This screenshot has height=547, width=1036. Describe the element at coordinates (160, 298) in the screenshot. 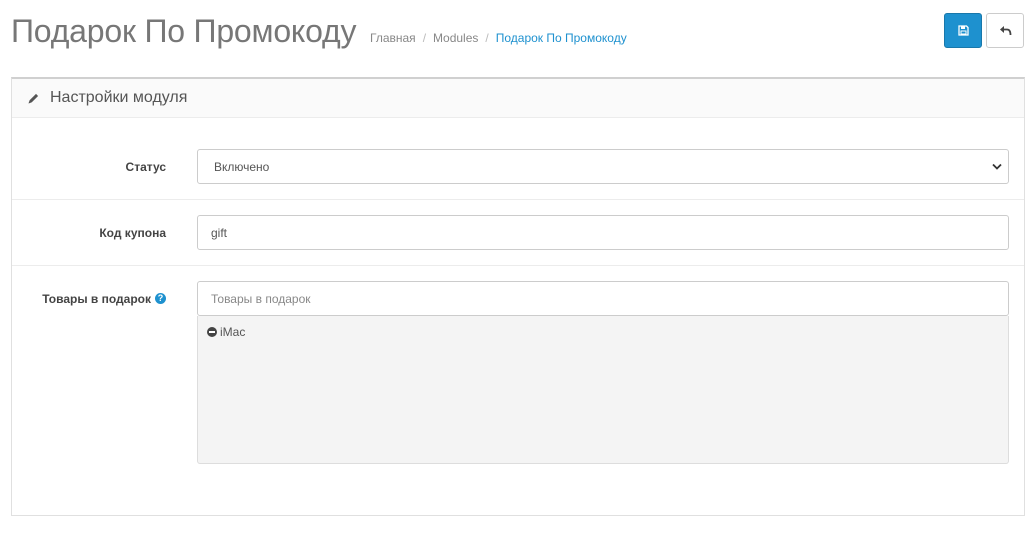

I see `question-circle-icon: ?` at that location.